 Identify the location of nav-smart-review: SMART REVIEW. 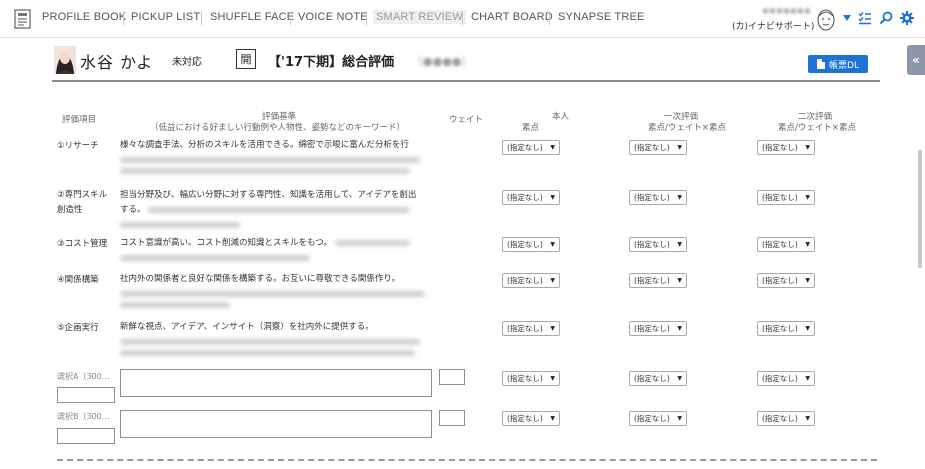
(419, 17).